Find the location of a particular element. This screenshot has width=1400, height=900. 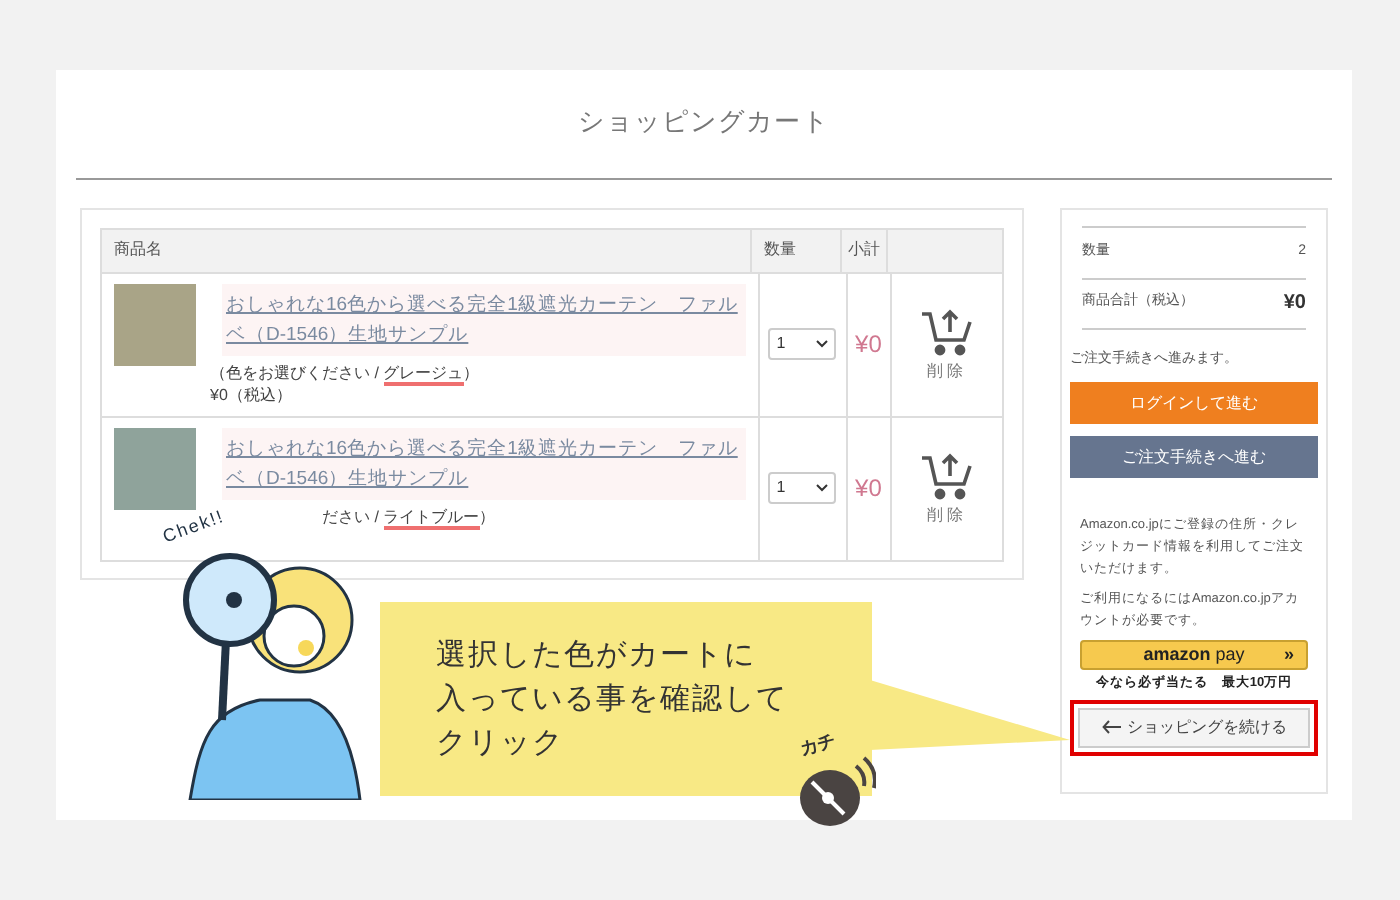

summary-value: ¥0 is located at coordinates (1294, 304).